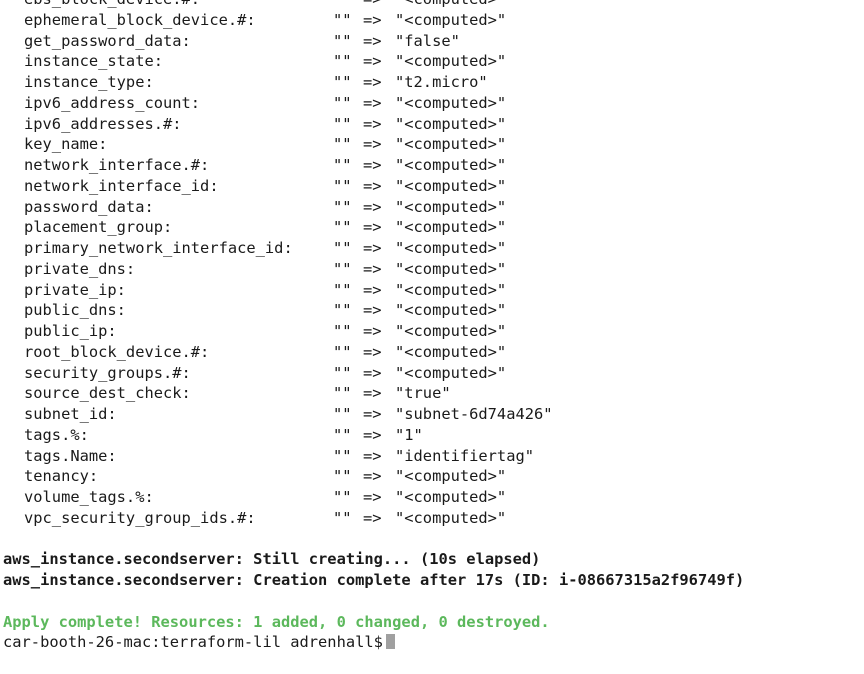  I want to click on attribute-name: instance_type:, so click(89, 82).